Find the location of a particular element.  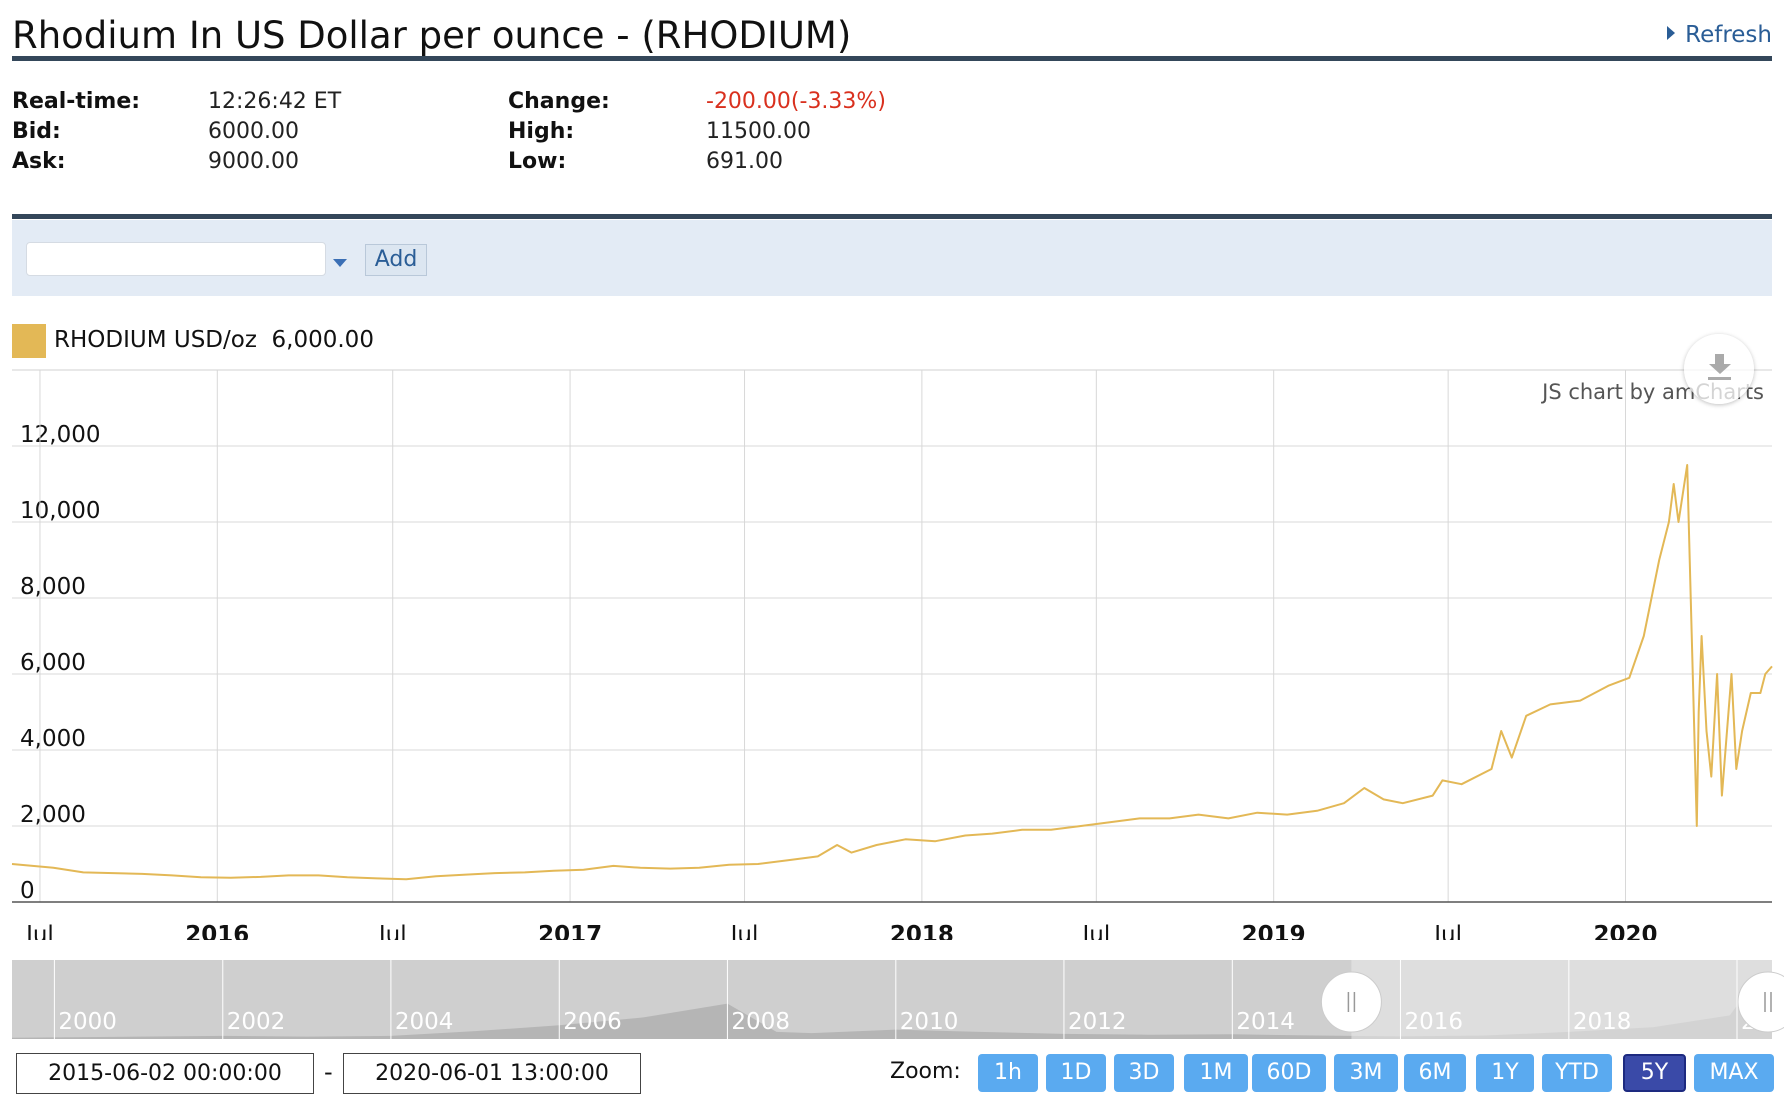

navigator-year-label: 2014 is located at coordinates (1265, 1022).